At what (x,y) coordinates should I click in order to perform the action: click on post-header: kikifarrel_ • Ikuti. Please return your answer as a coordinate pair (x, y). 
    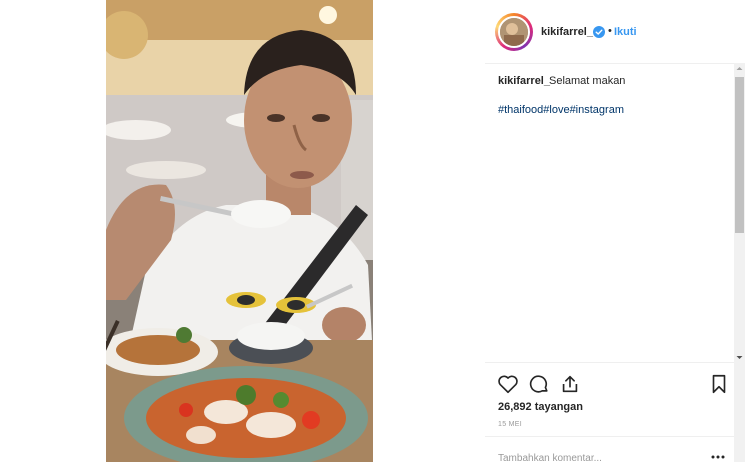
    Looking at the image, I should click on (609, 32).